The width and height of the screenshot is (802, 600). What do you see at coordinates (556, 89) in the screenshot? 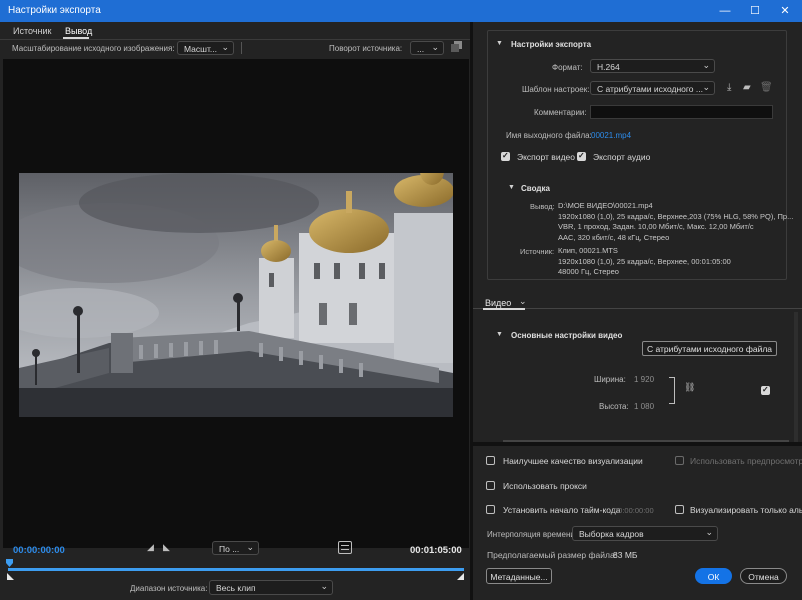
I see `preset-label: Шаблон настроек:` at bounding box center [556, 89].